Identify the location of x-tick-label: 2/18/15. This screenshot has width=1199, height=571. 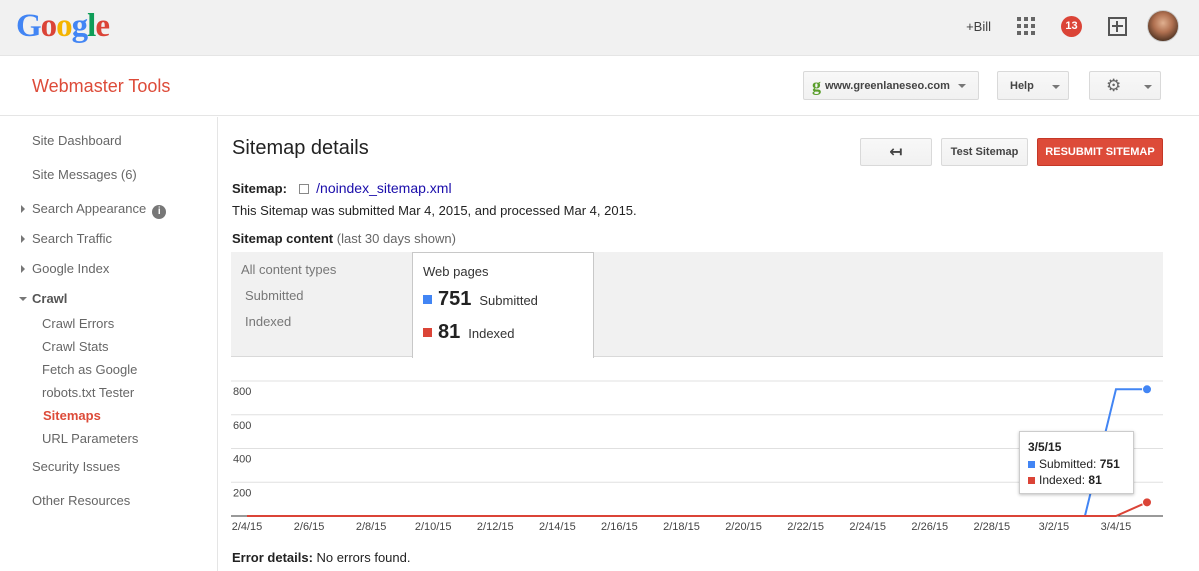
(681, 527).